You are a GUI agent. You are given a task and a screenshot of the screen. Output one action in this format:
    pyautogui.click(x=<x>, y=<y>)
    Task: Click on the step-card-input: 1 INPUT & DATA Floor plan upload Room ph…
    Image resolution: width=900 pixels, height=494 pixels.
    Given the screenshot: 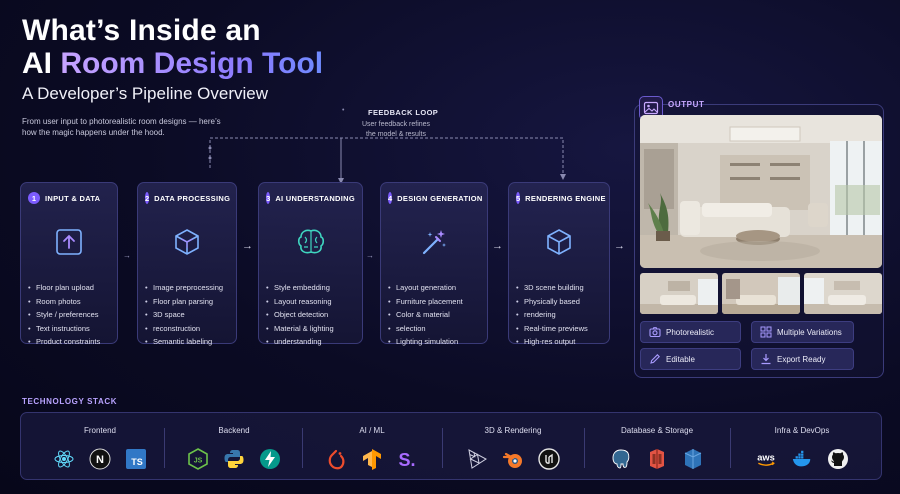 What is the action you would take?
    pyautogui.click(x=69, y=265)
    